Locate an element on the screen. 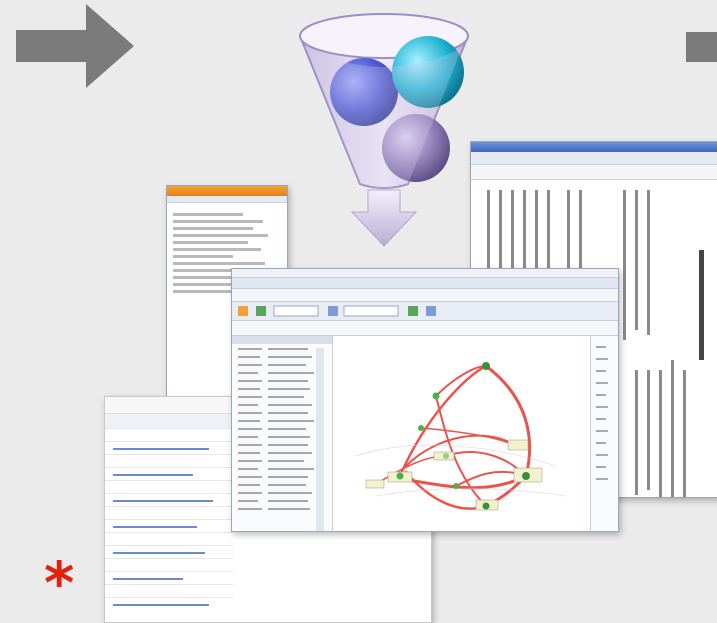 The height and width of the screenshot is (623, 717). asterisk-icon: * is located at coordinates (59, 583).